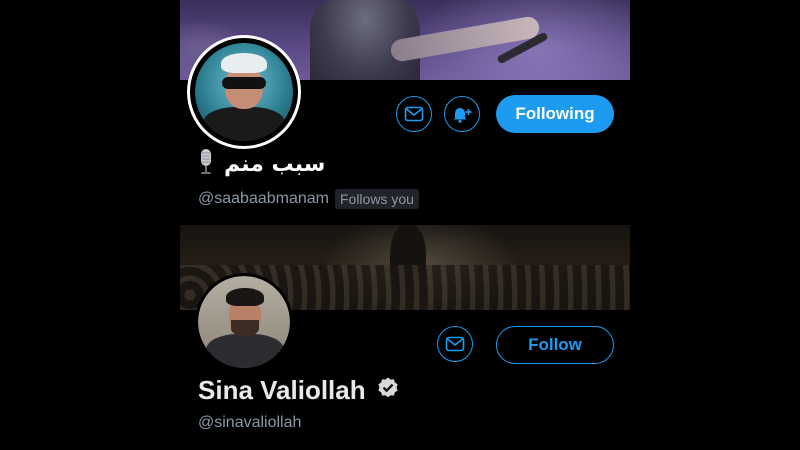  What do you see at coordinates (245, 328) in the screenshot?
I see `avatar-beard` at bounding box center [245, 328].